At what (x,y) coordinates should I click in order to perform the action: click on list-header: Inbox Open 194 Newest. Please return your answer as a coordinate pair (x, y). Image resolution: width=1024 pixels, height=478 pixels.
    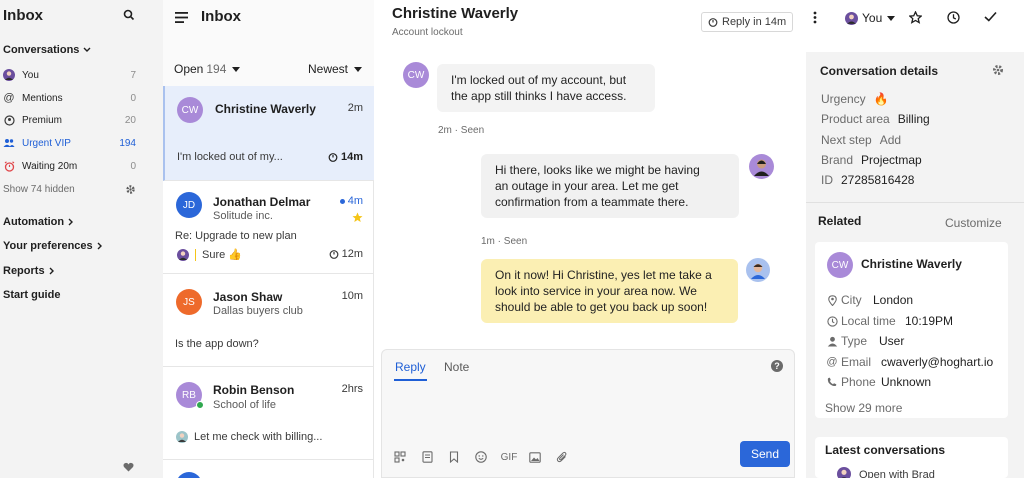
    Looking at the image, I should click on (268, 43).